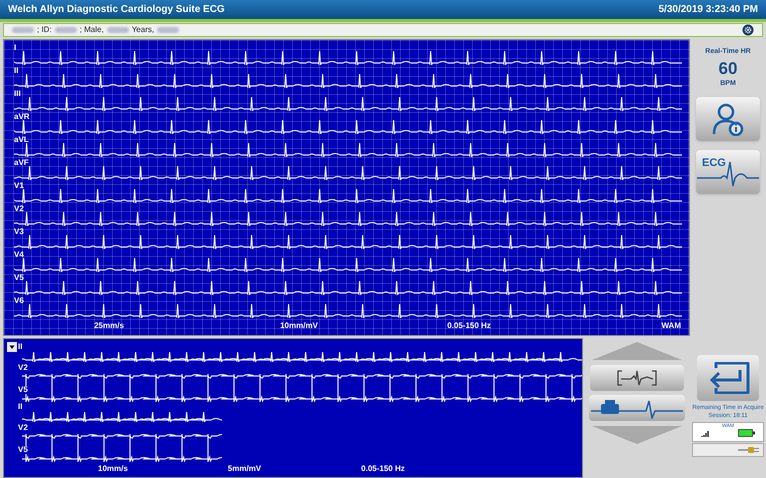 The width and height of the screenshot is (766, 478). I want to click on lead-label: III, so click(17, 94).